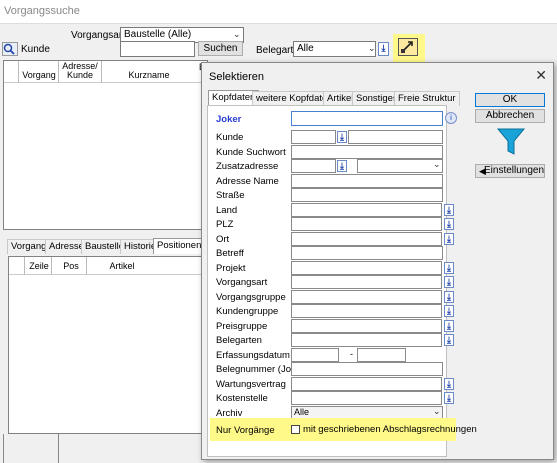 This screenshot has height=463, width=557. What do you see at coordinates (253, 355) in the screenshot?
I see `field-label: Erfassungsdatum` at bounding box center [253, 355].